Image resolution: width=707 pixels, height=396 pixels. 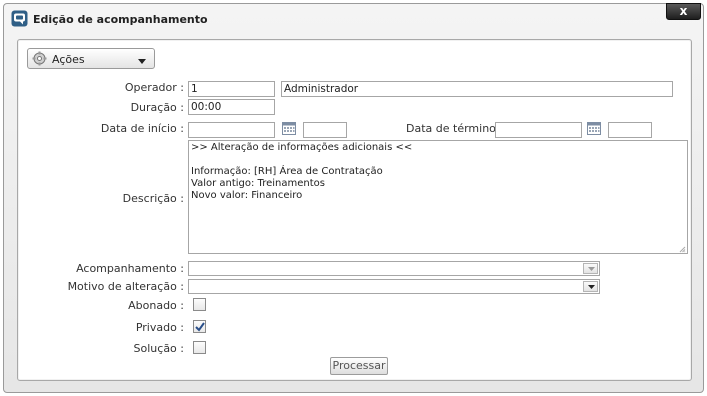 I want to click on motivo-alteracao-select, so click(x=394, y=286).